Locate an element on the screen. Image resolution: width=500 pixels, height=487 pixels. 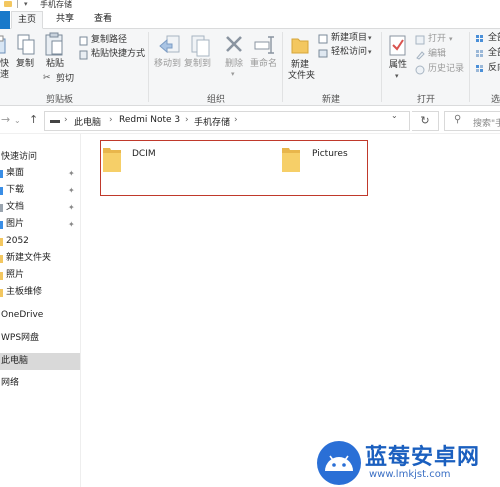
rename-icon is located at coordinates (264, 45).